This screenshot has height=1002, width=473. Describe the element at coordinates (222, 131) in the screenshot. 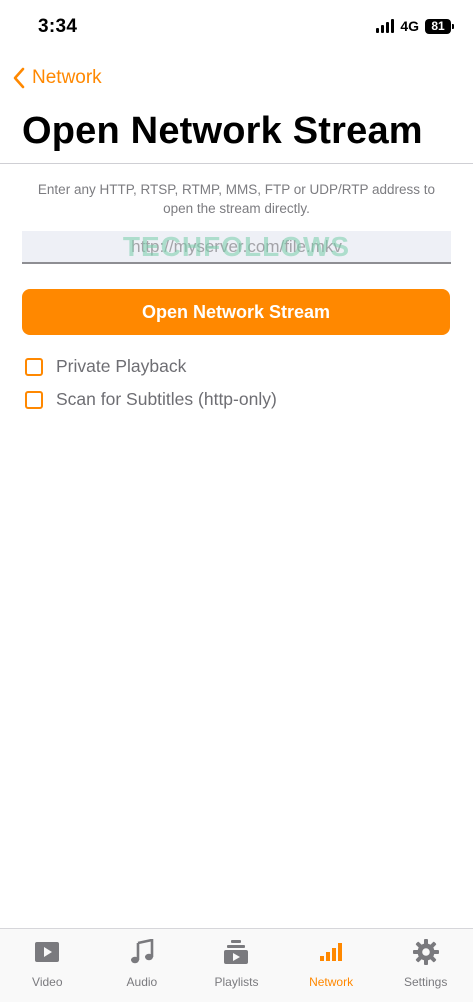

I see `page-title: Open Network Stream` at that location.